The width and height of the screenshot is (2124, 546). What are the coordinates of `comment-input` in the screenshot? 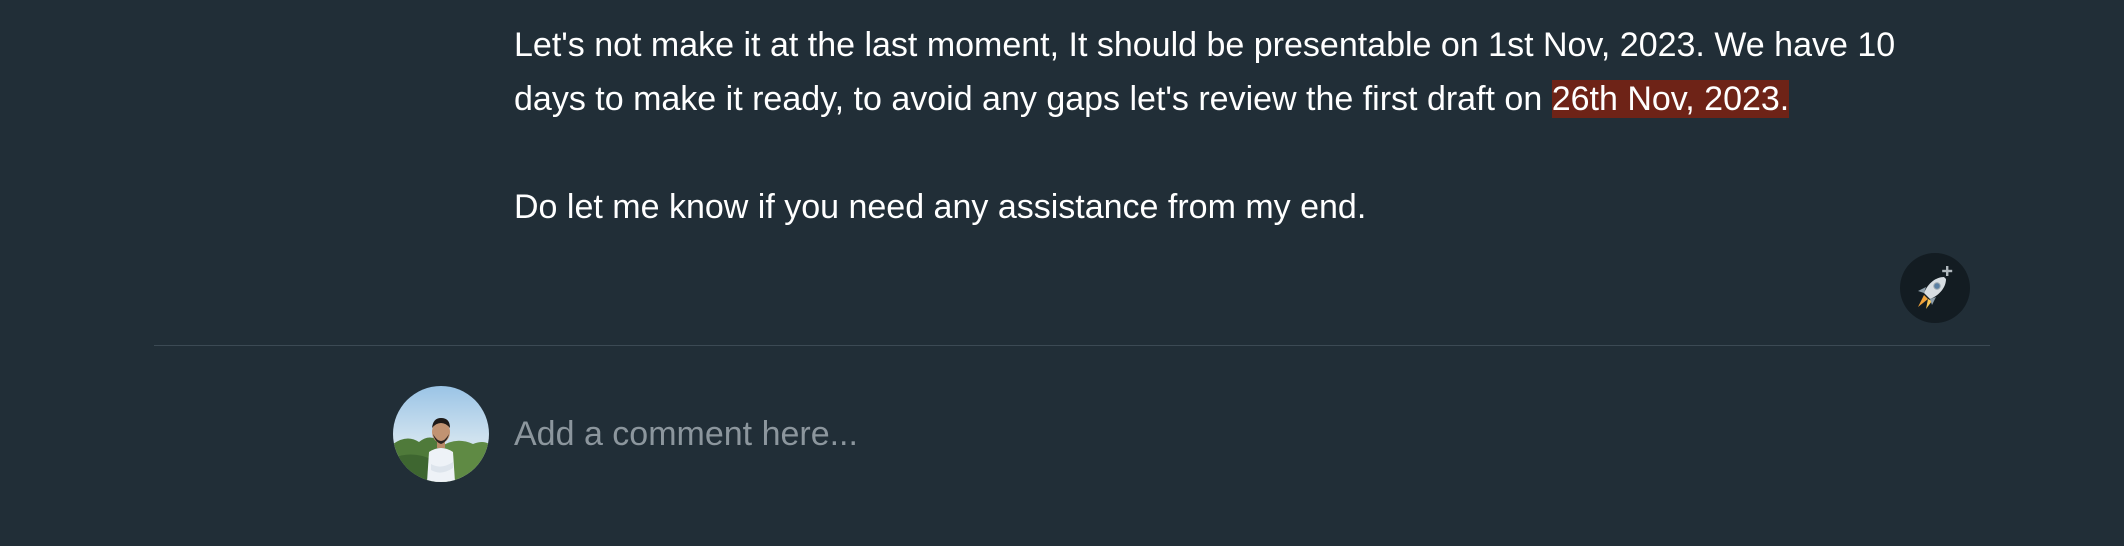 It's located at (1204, 434).